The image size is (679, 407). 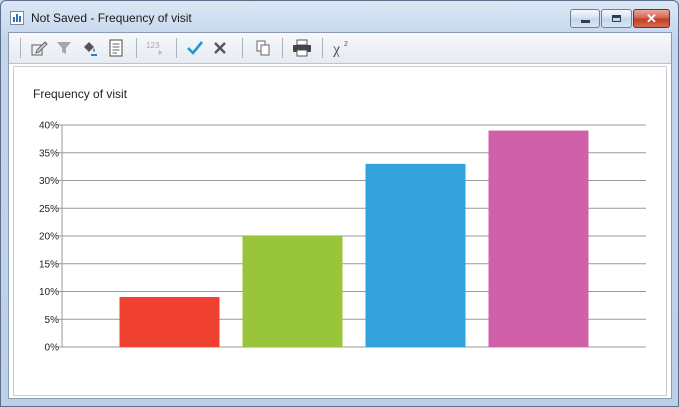 I want to click on svg-text: 123, so click(x=153, y=45).